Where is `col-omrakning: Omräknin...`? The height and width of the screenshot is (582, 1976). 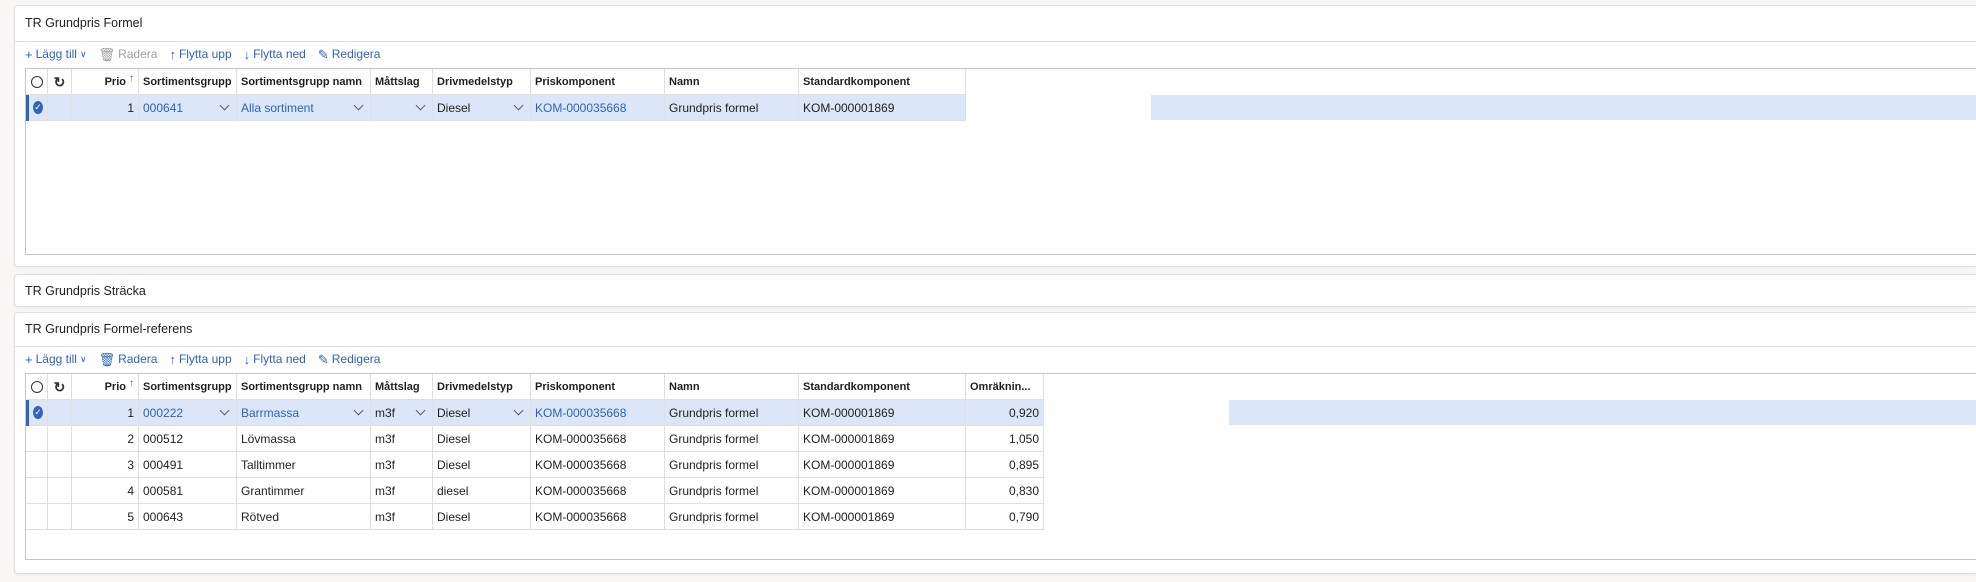 col-omrakning: Omräknin... is located at coordinates (1005, 387).